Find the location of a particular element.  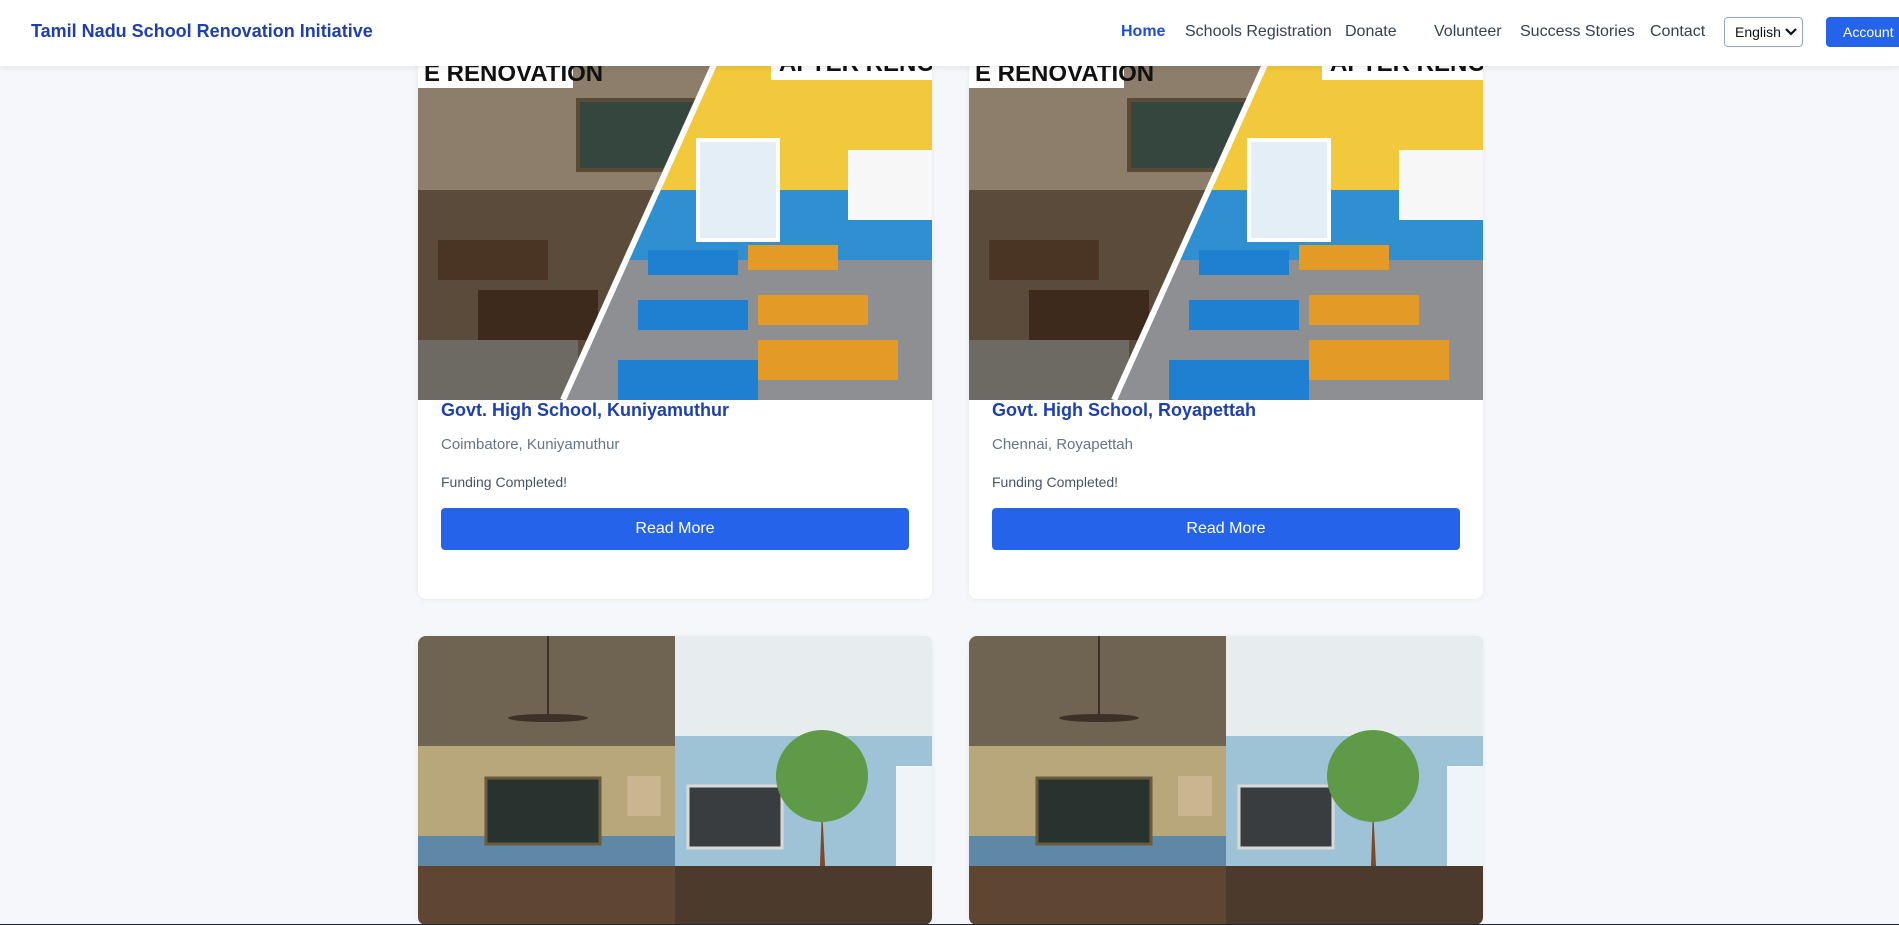

school-name: Govt. High School, Royapettah is located at coordinates (1124, 410).